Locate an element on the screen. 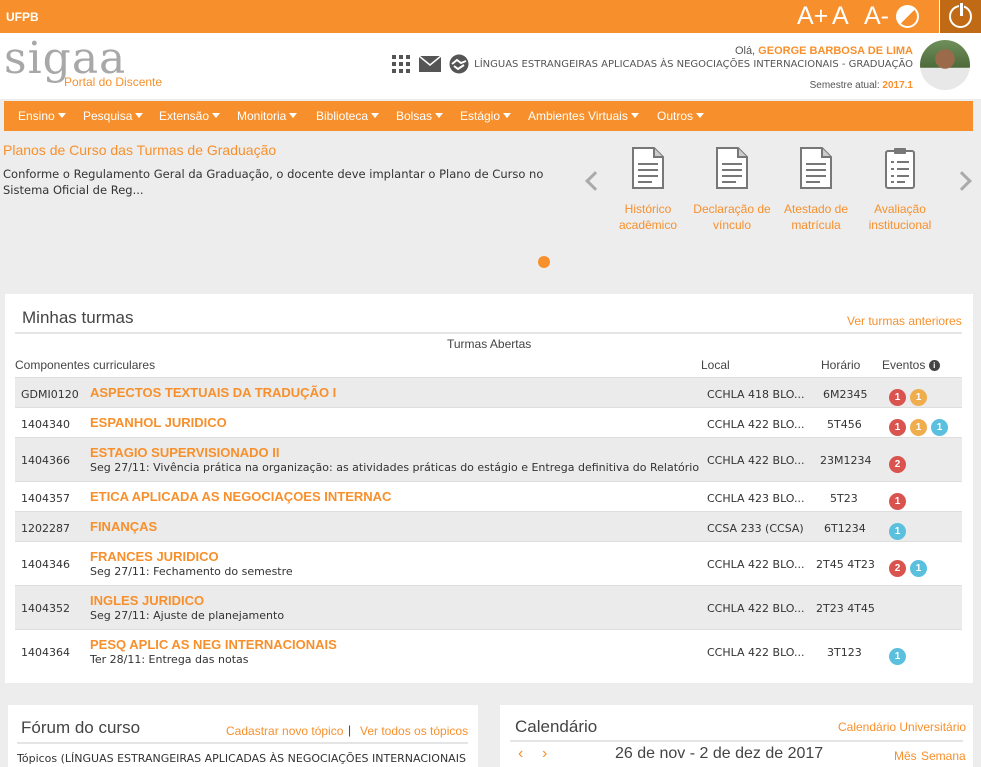 Image resolution: width=981 pixels, height=767 pixels. mail-icon is located at coordinates (430, 64).